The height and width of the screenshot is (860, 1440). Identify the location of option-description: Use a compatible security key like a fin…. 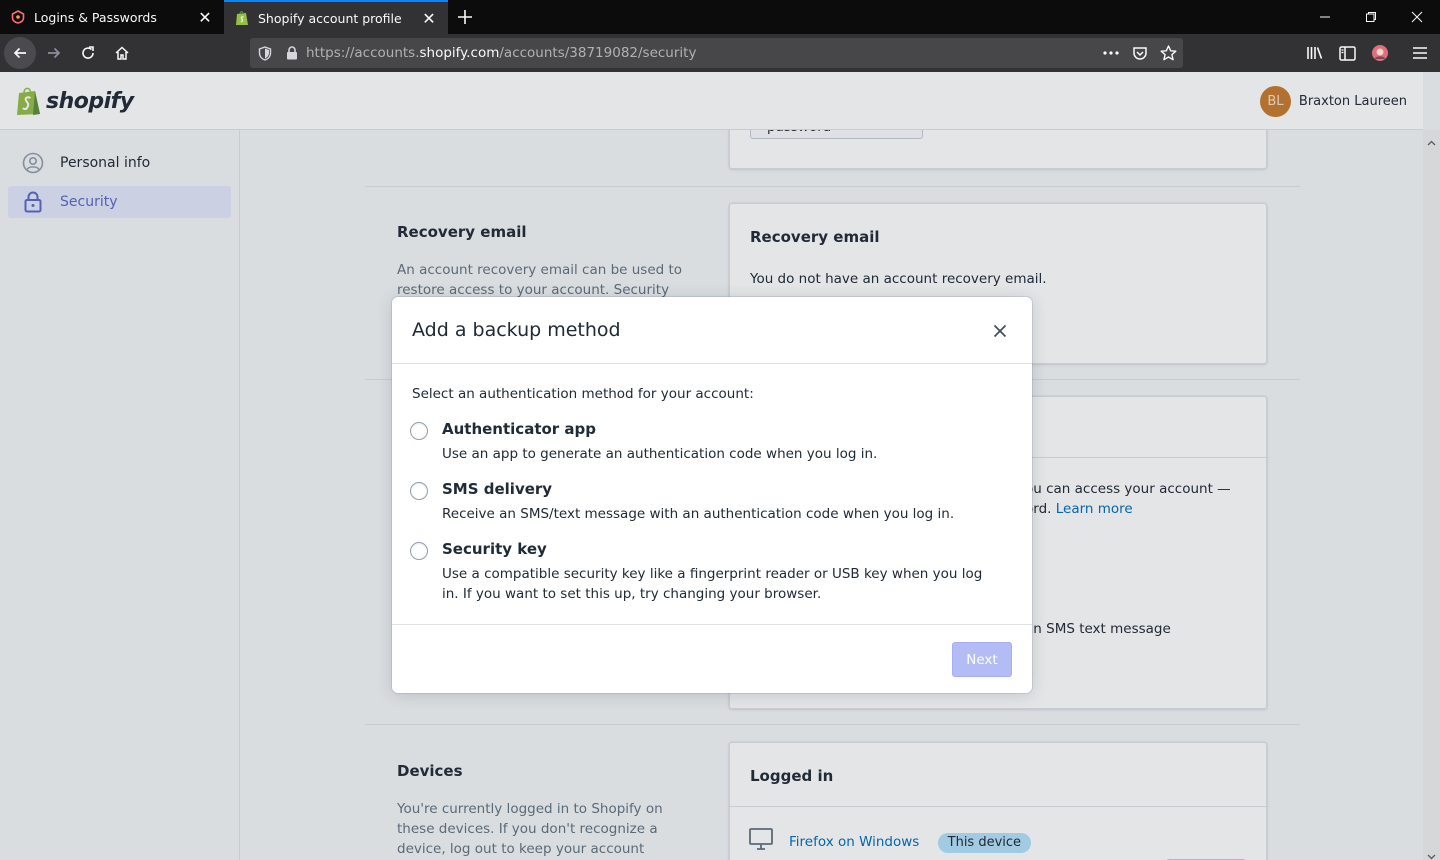
(712, 584).